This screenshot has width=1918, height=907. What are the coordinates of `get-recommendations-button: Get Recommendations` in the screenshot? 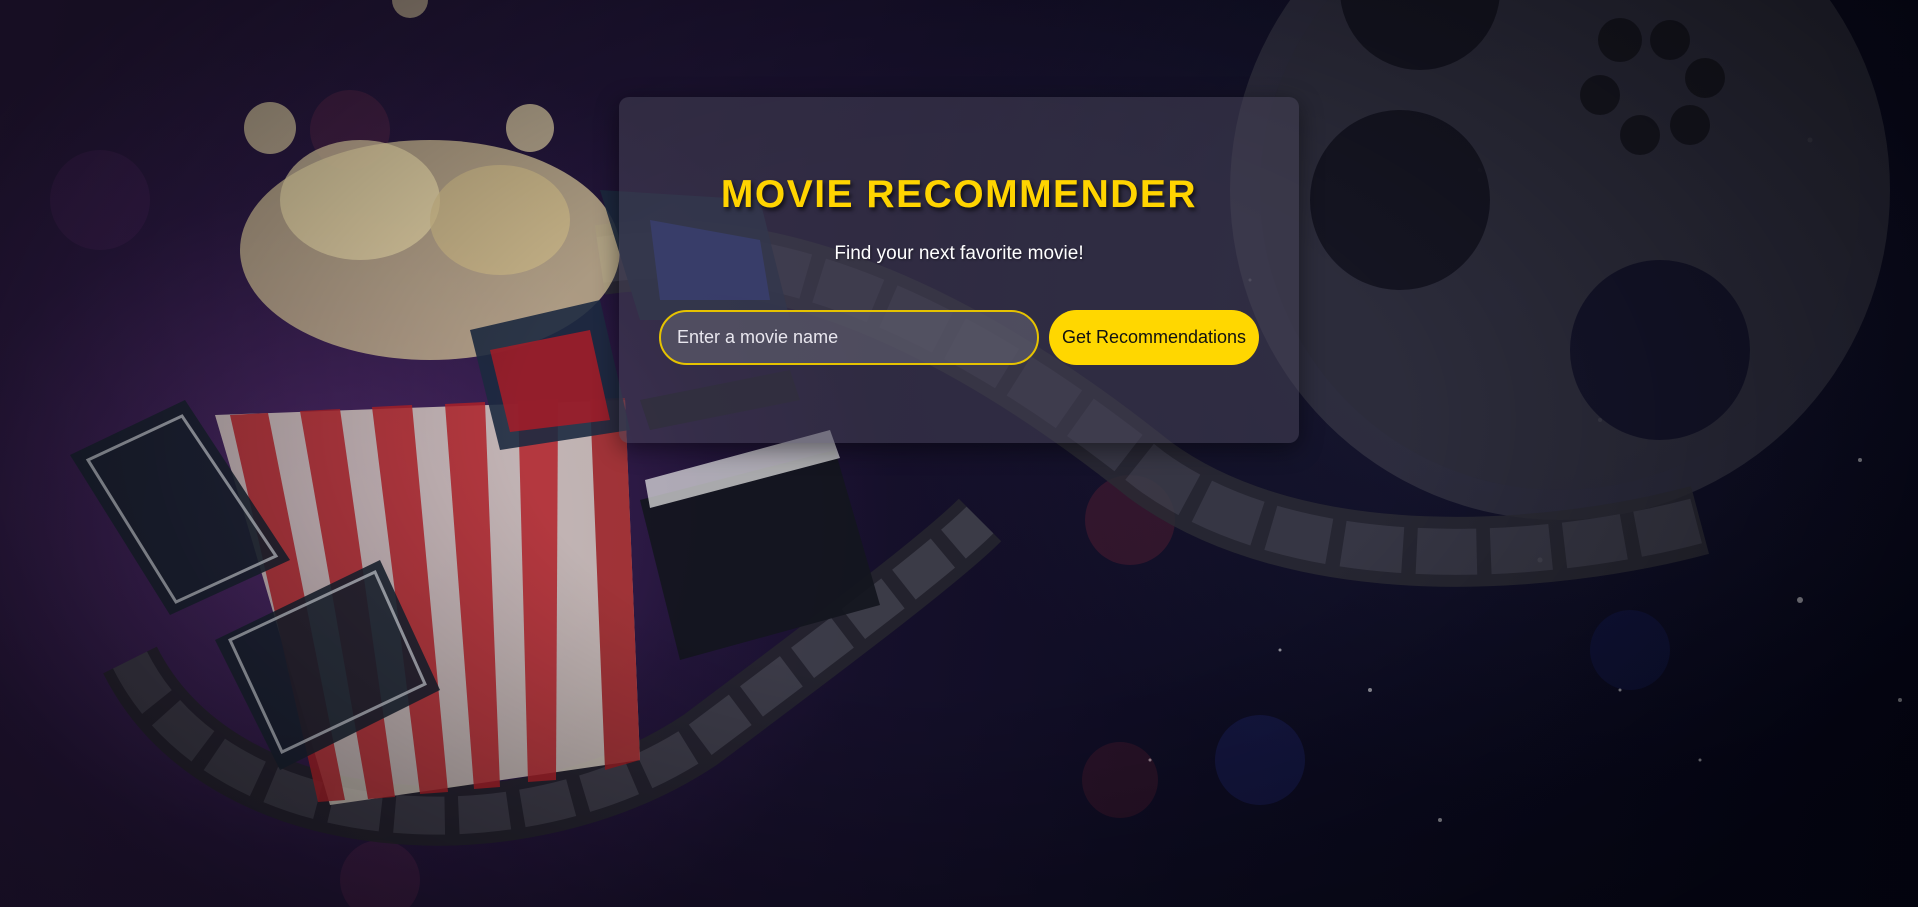 It's located at (1154, 337).